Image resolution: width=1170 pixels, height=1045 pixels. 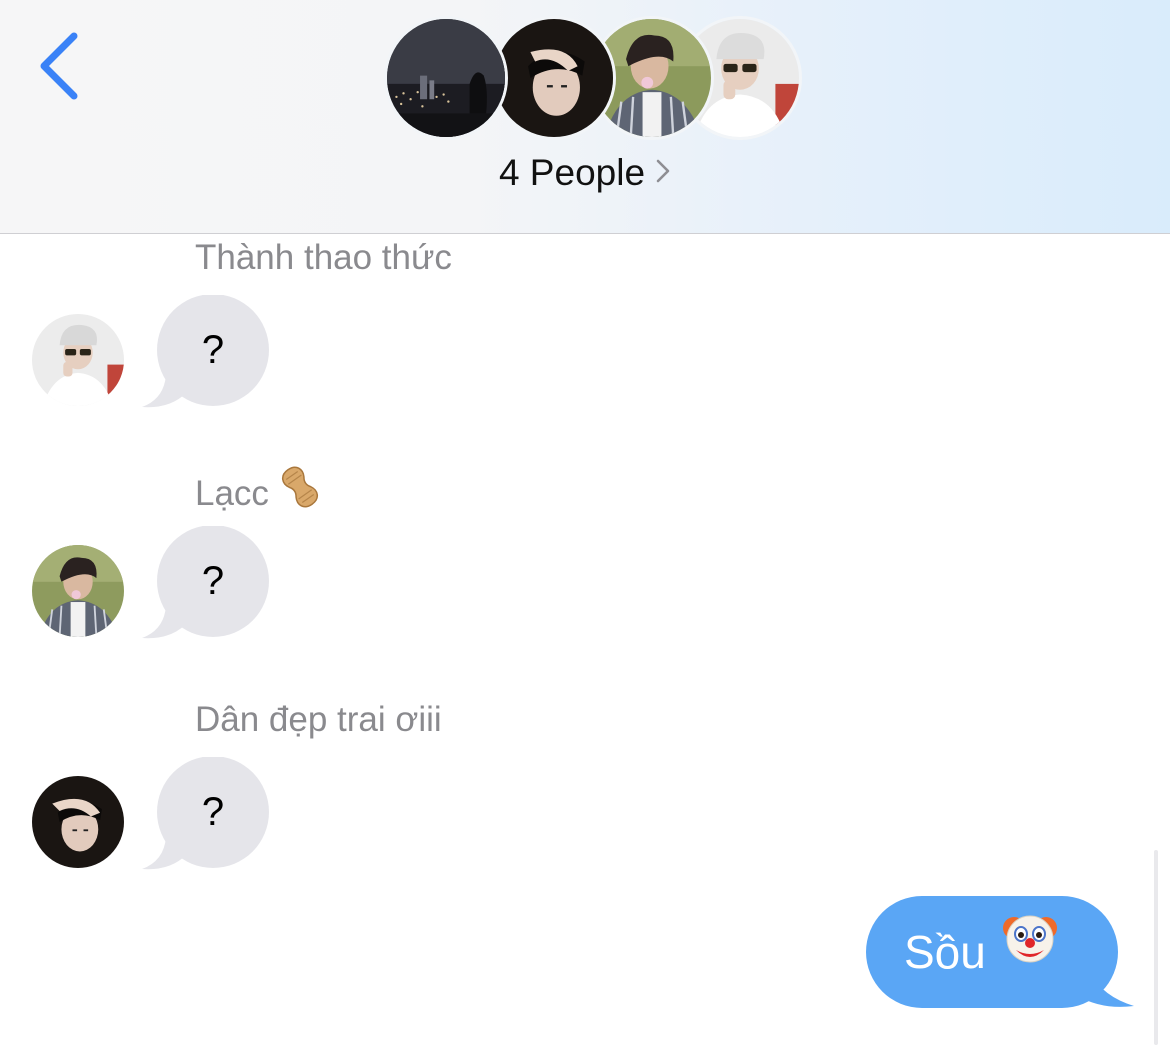 I want to click on outgoing-message-bubble: Sồu, so click(x=1001, y=954).